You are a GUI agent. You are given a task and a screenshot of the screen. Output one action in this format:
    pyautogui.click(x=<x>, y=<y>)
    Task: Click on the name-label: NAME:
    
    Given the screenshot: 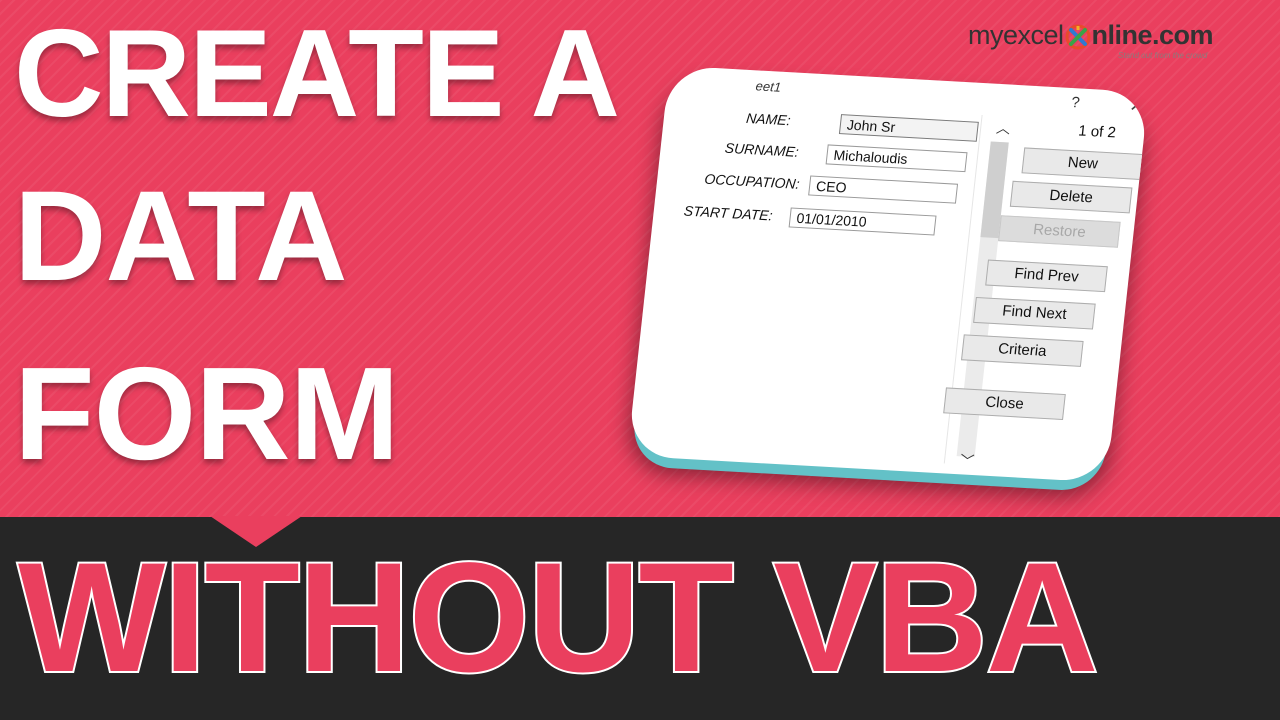 What is the action you would take?
    pyautogui.click(x=768, y=119)
    